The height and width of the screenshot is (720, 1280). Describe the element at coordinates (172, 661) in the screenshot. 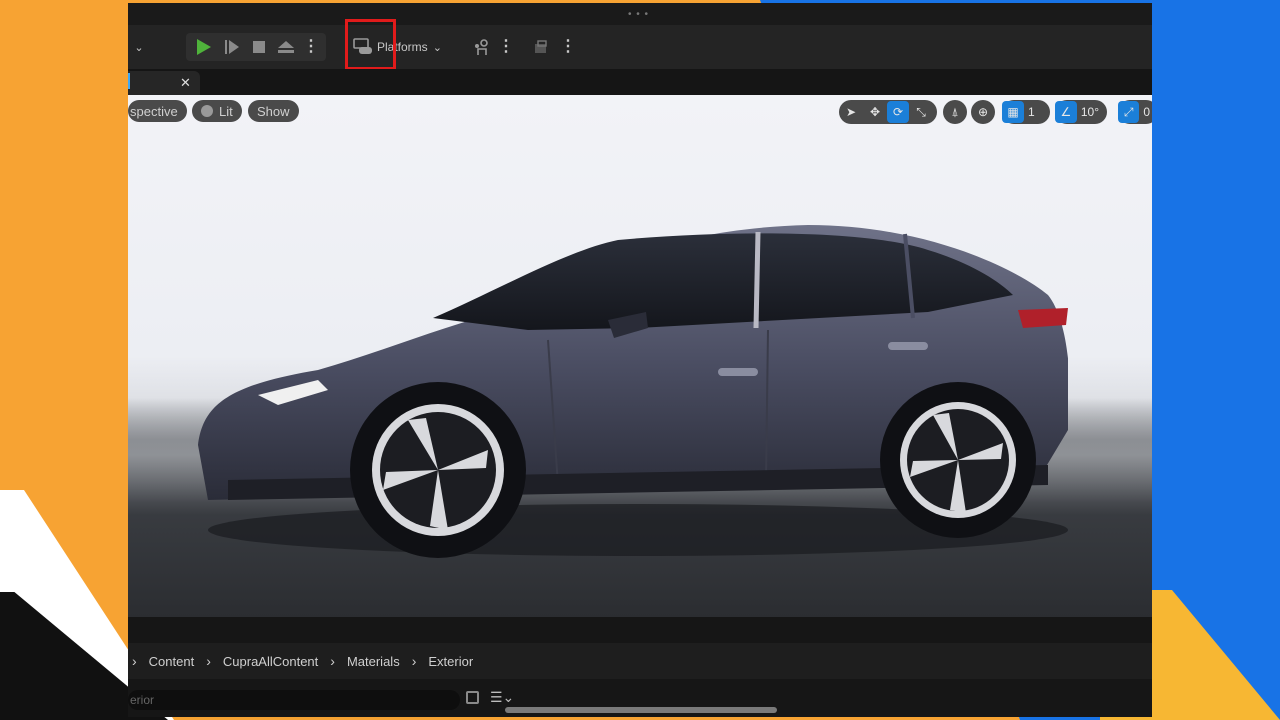

I see `breadcrumb-content: Content` at that location.